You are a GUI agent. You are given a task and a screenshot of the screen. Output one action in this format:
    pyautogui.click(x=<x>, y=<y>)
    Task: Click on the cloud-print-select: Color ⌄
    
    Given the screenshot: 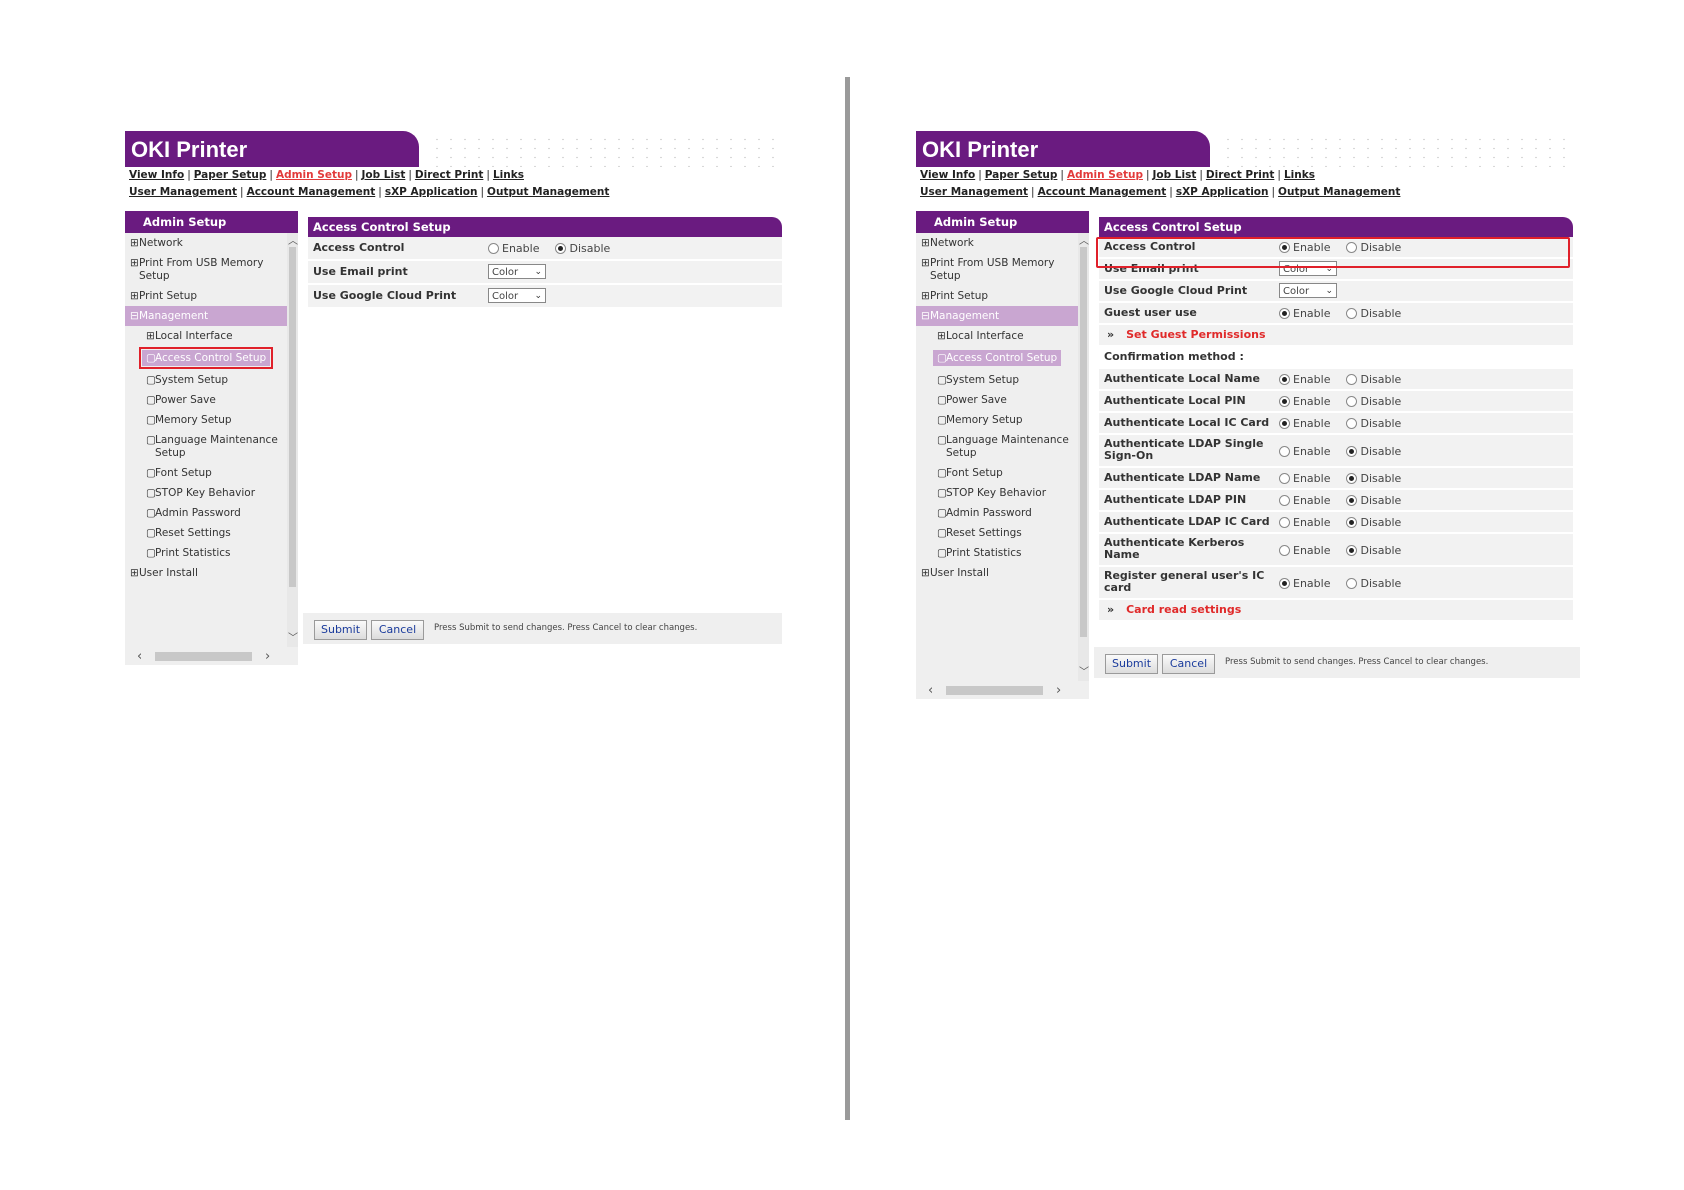 What is the action you would take?
    pyautogui.click(x=517, y=295)
    